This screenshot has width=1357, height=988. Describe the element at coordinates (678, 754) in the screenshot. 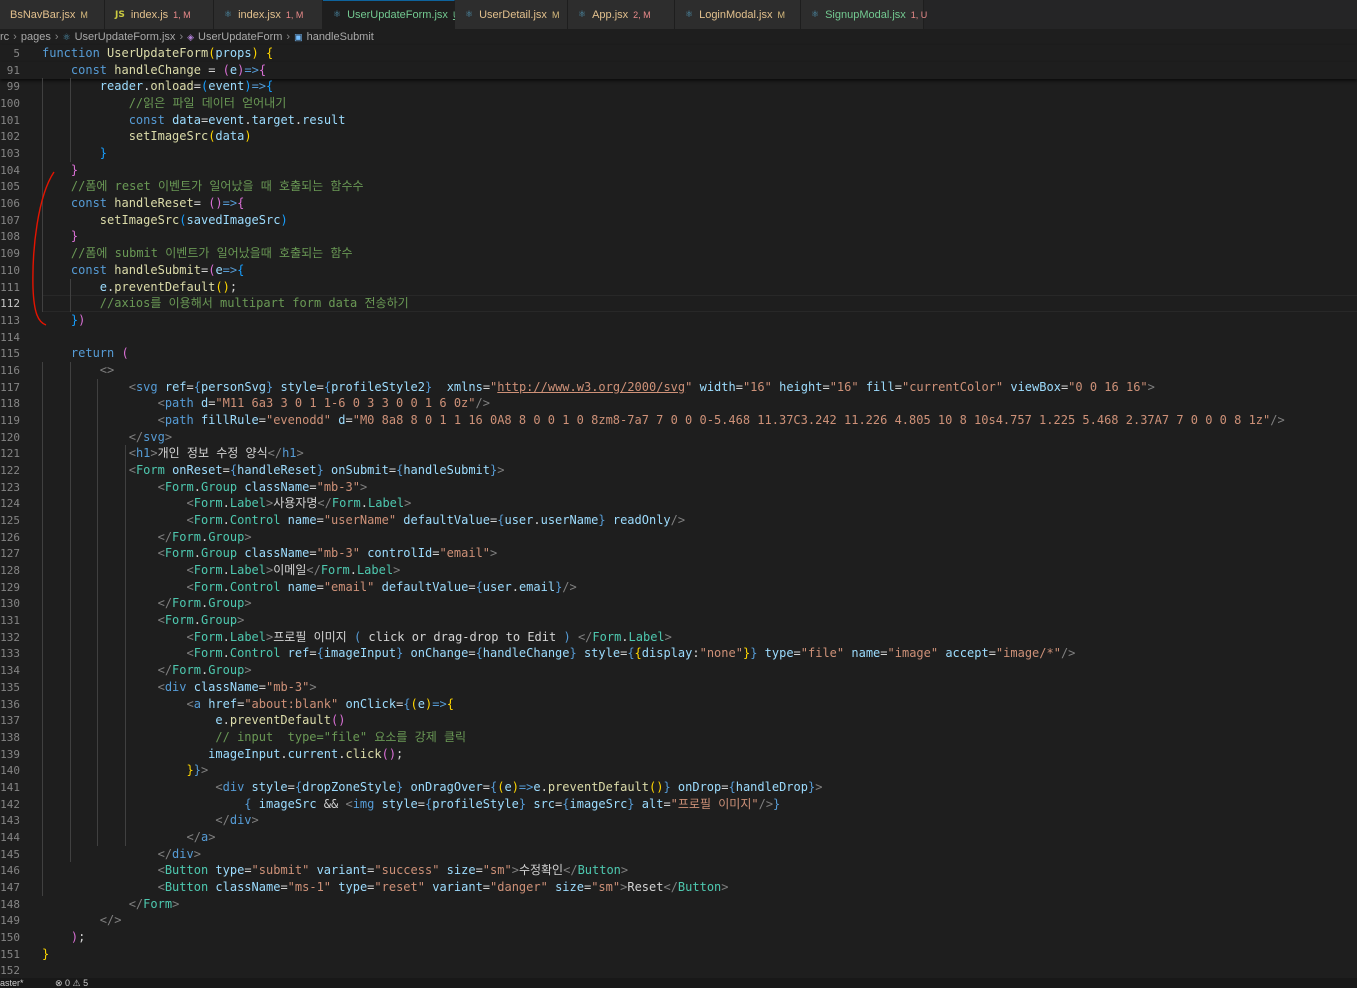

I see `code-line: 139 imageInput.current.click();` at that location.